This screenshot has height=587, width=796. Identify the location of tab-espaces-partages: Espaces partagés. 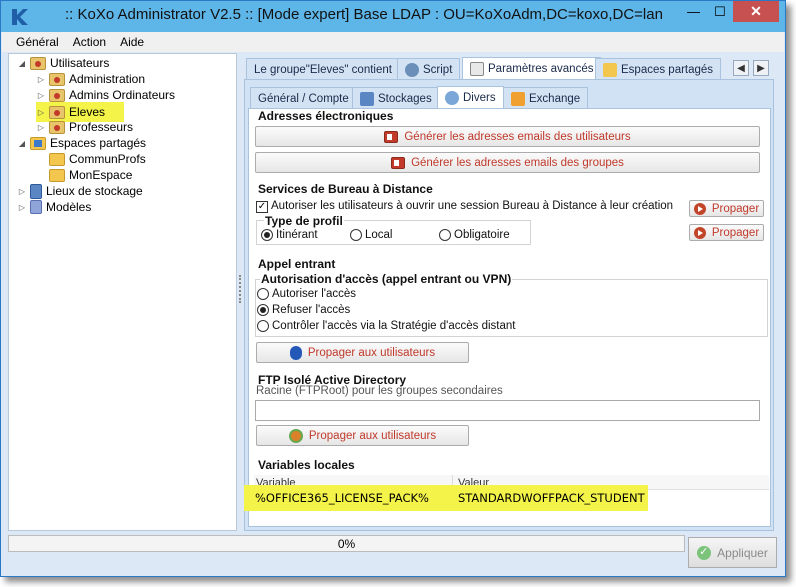
(658, 69).